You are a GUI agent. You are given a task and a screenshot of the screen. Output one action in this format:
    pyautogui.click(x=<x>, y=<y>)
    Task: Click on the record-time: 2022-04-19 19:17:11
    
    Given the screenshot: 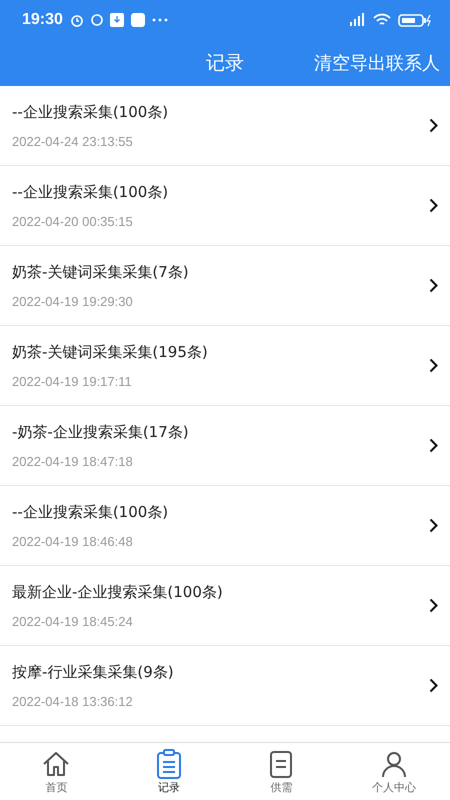 What is the action you would take?
    pyautogui.click(x=72, y=381)
    